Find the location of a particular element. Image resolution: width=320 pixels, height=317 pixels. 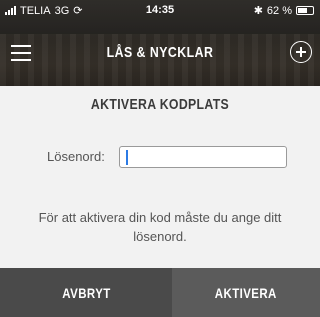

cancel-button: AVBRYT is located at coordinates (86, 292).